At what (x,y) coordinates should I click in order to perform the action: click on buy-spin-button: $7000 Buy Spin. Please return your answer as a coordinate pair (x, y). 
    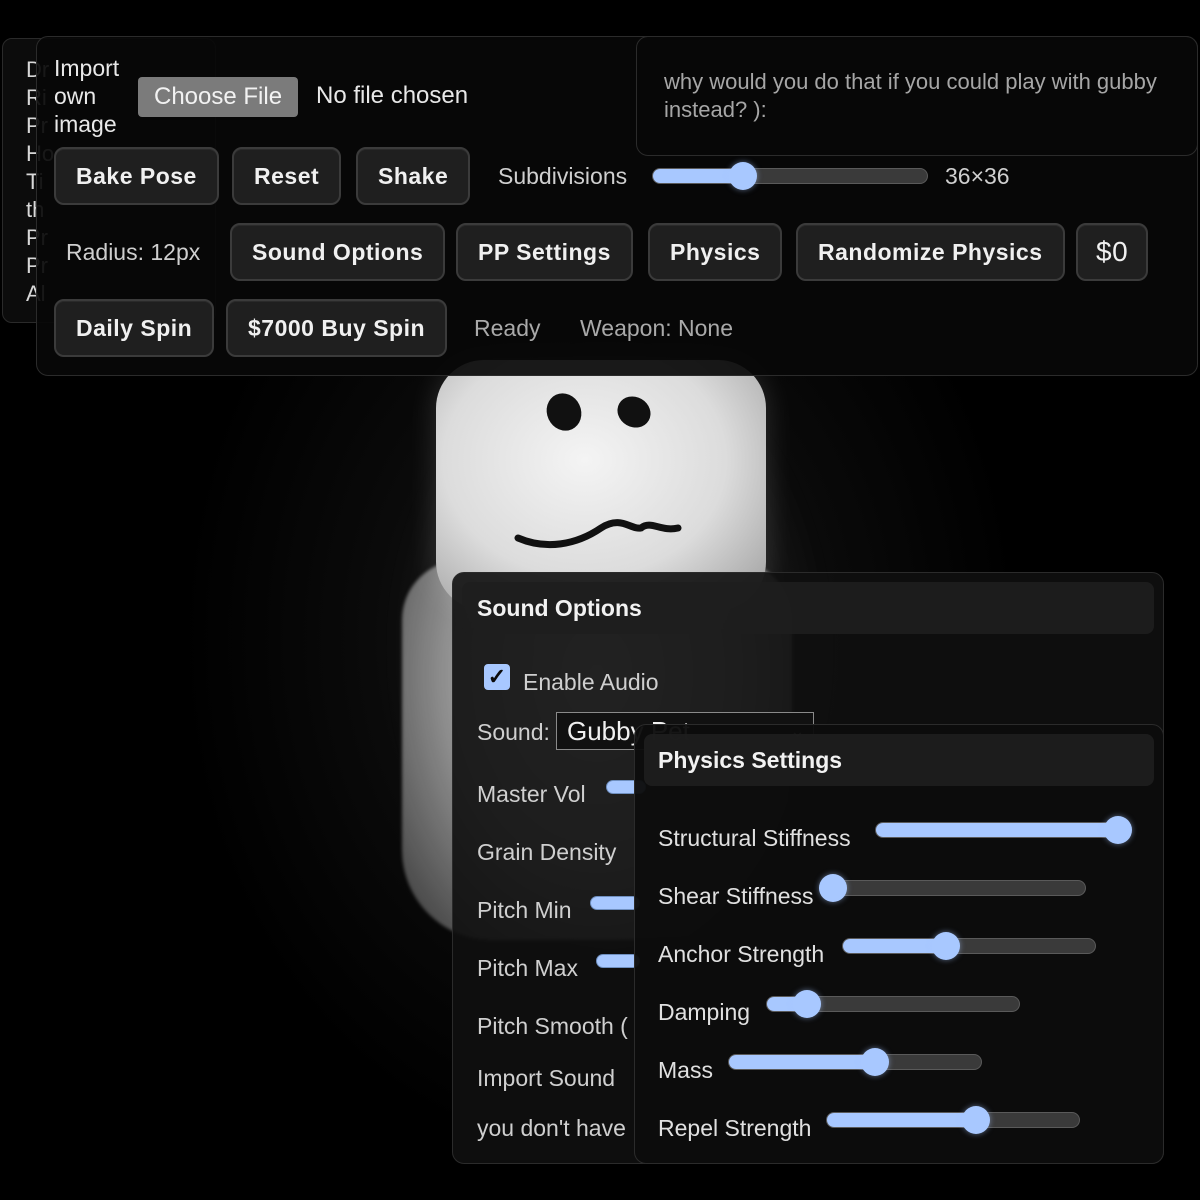
    Looking at the image, I should click on (337, 328).